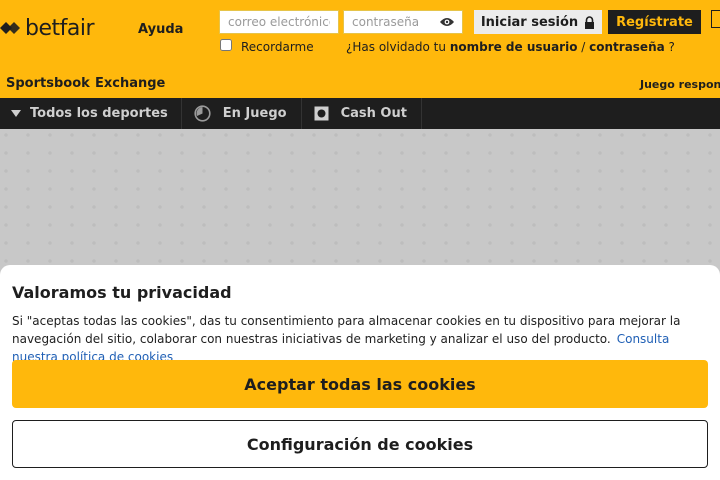 This screenshot has width=720, height=480. I want to click on accept-cookies-button: Aceptar todas las cookies, so click(360, 384).